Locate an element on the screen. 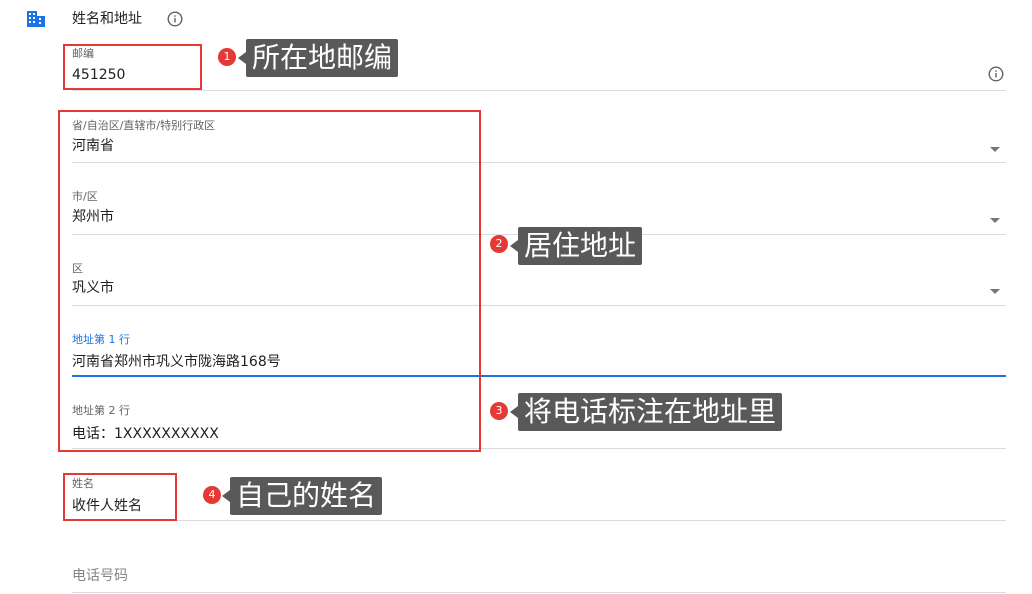  annotation-callout-1: 所在地邮编 is located at coordinates (318, 58).